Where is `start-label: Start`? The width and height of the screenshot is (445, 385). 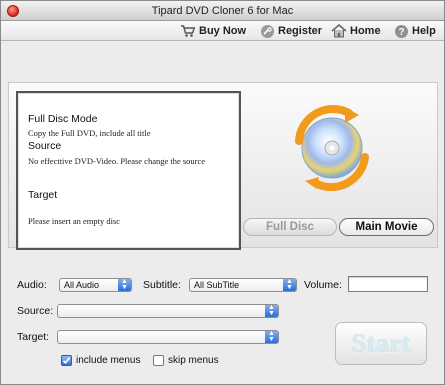
start-label: Start is located at coordinates (381, 343).